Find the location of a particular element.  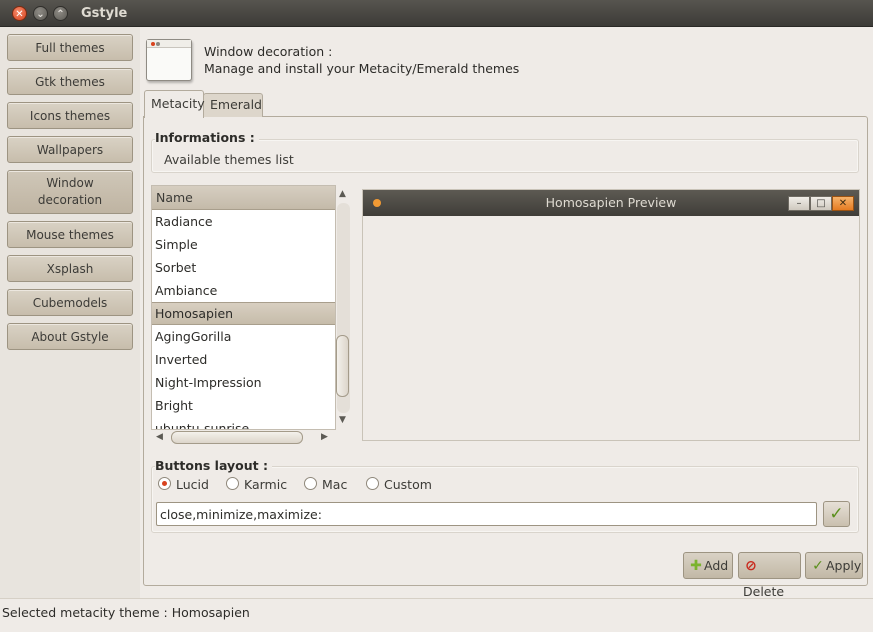

window-menu-icon is located at coordinates (377, 203).